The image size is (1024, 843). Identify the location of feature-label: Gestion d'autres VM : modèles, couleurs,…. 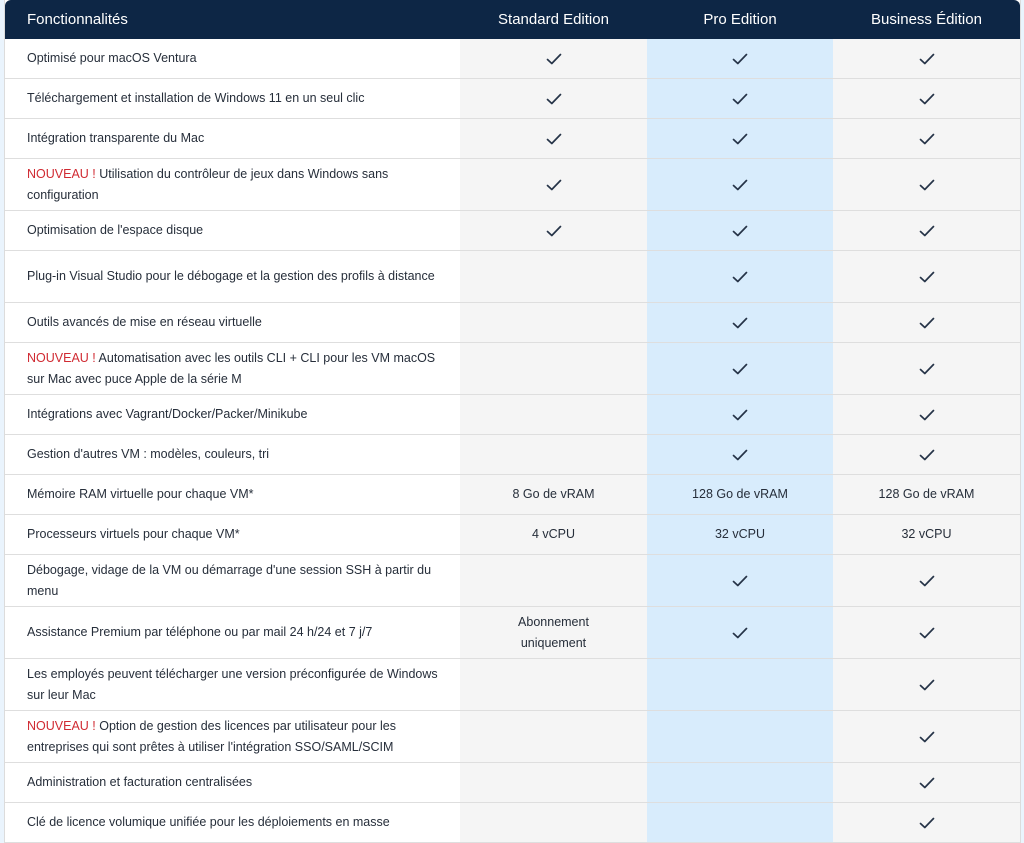
(148, 454).